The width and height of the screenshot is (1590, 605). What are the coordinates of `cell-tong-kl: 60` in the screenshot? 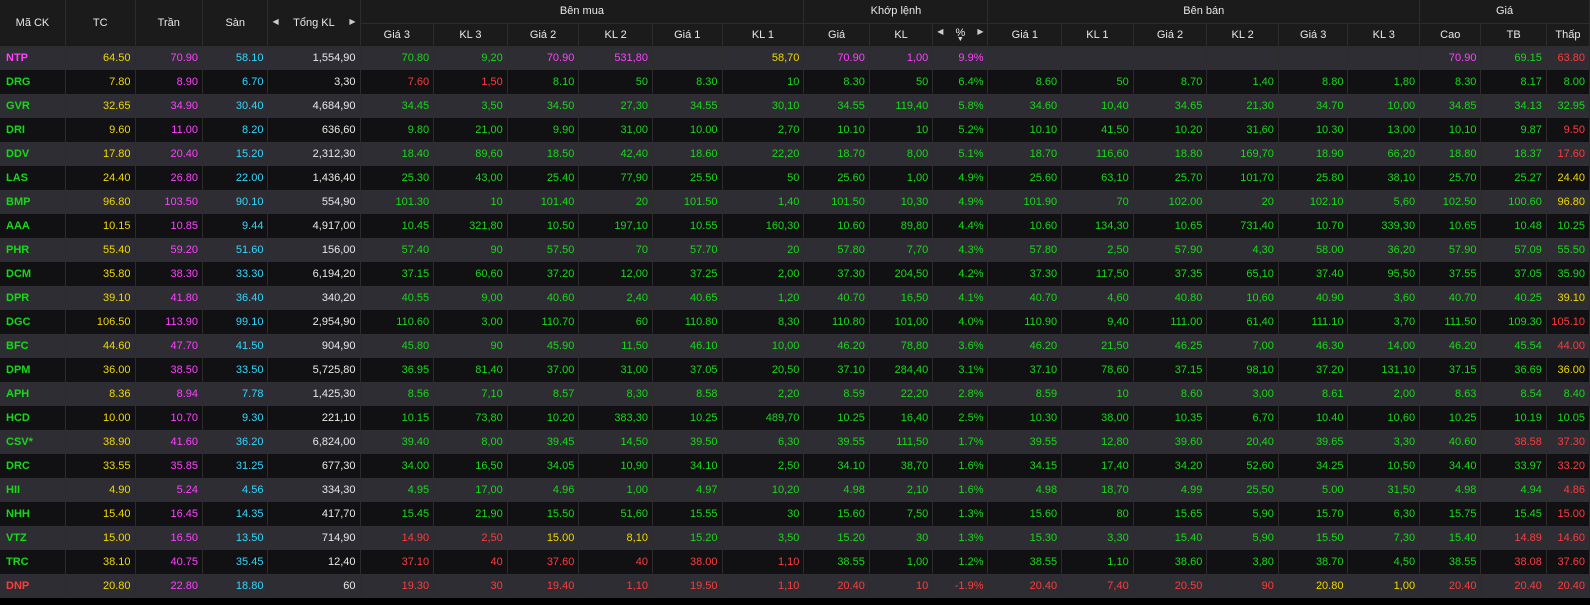 It's located at (314, 586).